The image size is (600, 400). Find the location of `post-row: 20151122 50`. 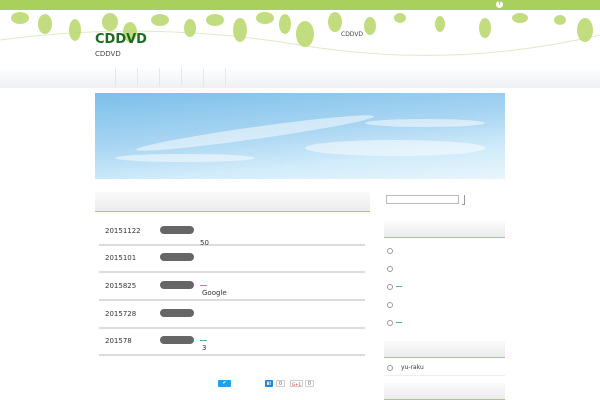

post-row: 20151122 50 is located at coordinates (232, 233).